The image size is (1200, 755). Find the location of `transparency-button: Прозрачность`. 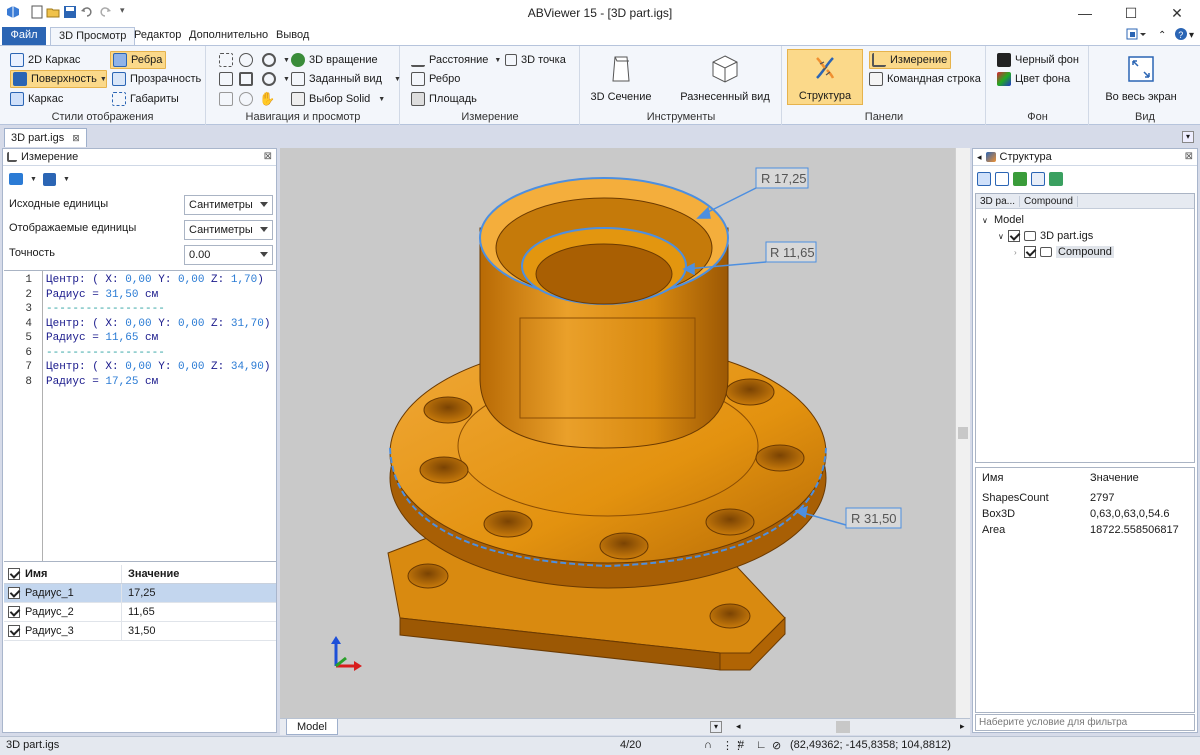

transparency-button: Прозрачность is located at coordinates (156, 79).